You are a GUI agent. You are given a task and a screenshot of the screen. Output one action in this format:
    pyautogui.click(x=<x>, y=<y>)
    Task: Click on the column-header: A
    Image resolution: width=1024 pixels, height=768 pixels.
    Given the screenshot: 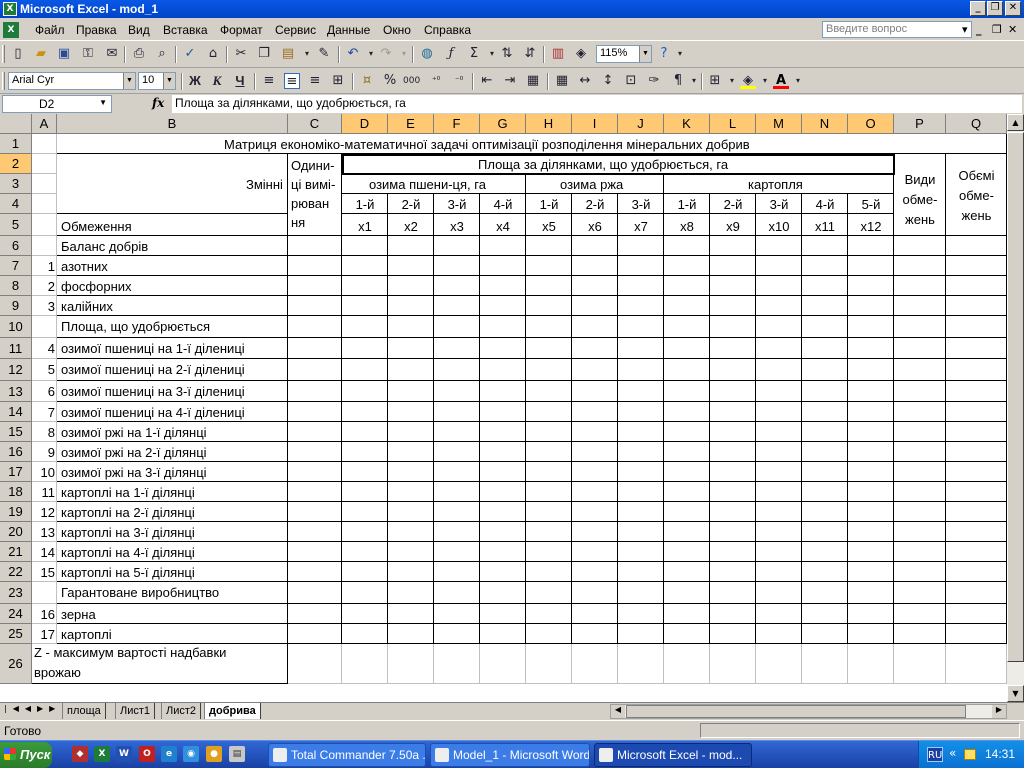 What is the action you would take?
    pyautogui.click(x=44, y=124)
    